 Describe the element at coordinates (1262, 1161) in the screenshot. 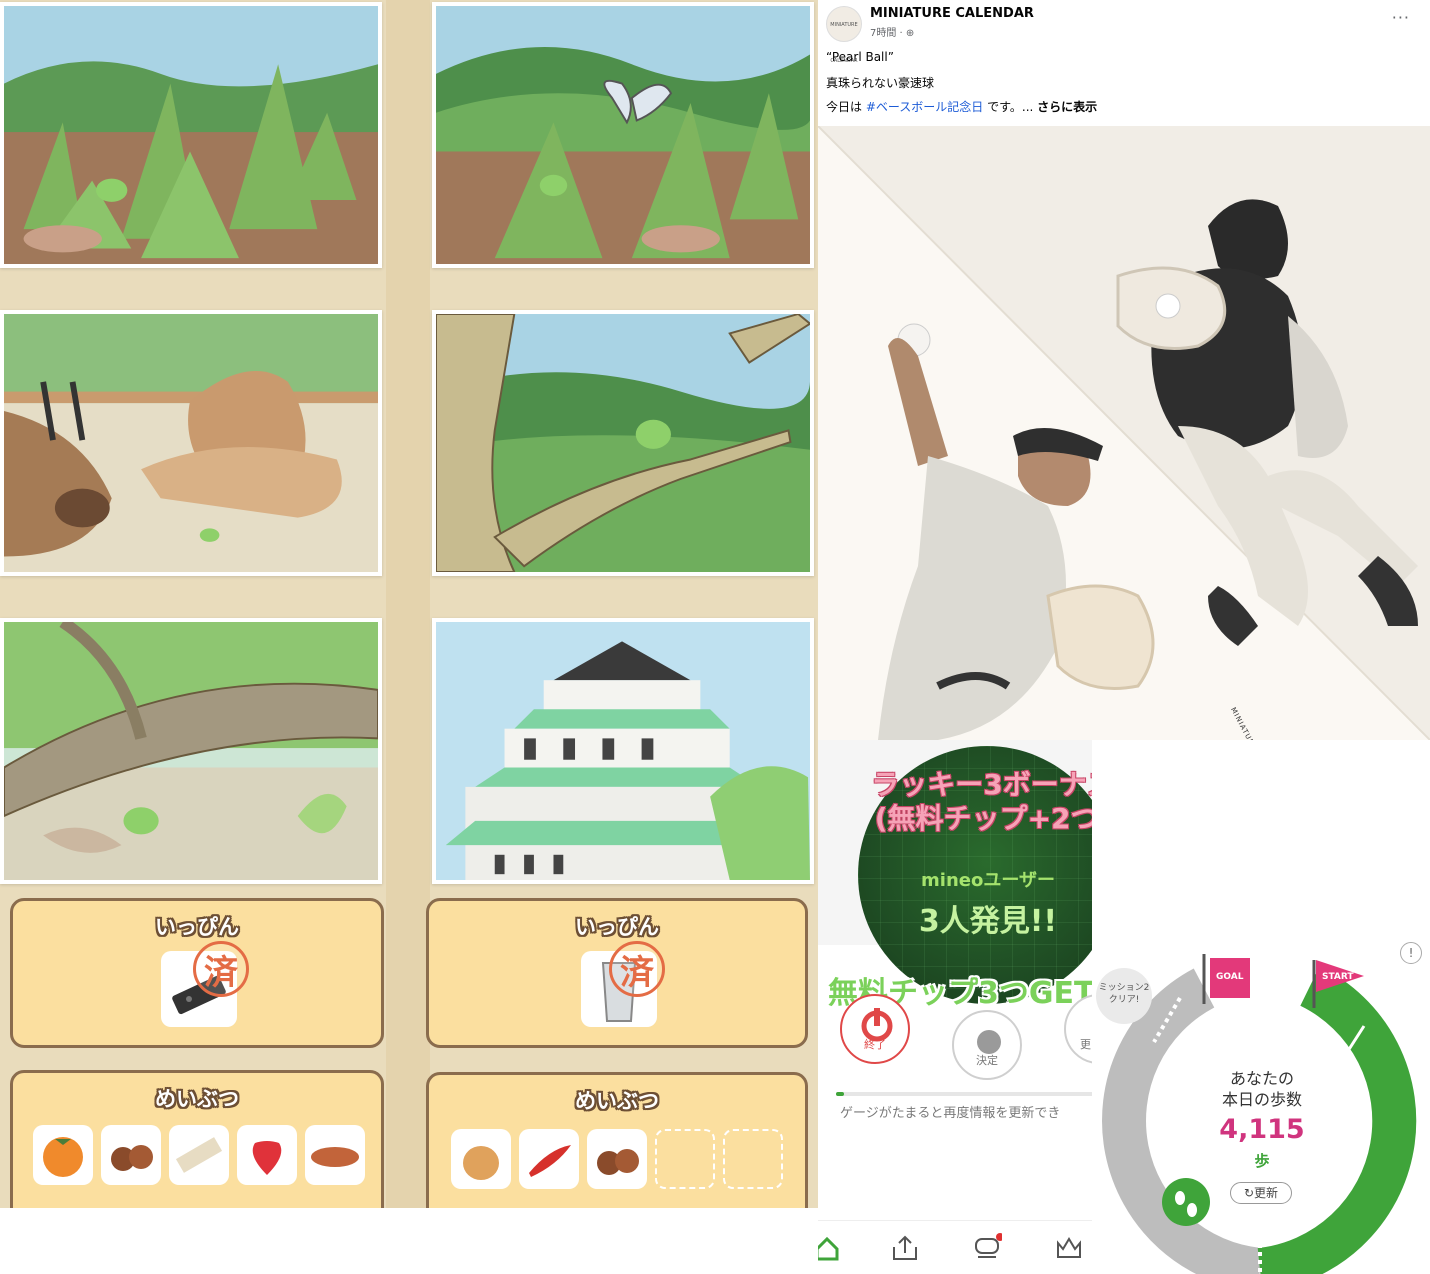

I see `steps-unit: 歩` at that location.